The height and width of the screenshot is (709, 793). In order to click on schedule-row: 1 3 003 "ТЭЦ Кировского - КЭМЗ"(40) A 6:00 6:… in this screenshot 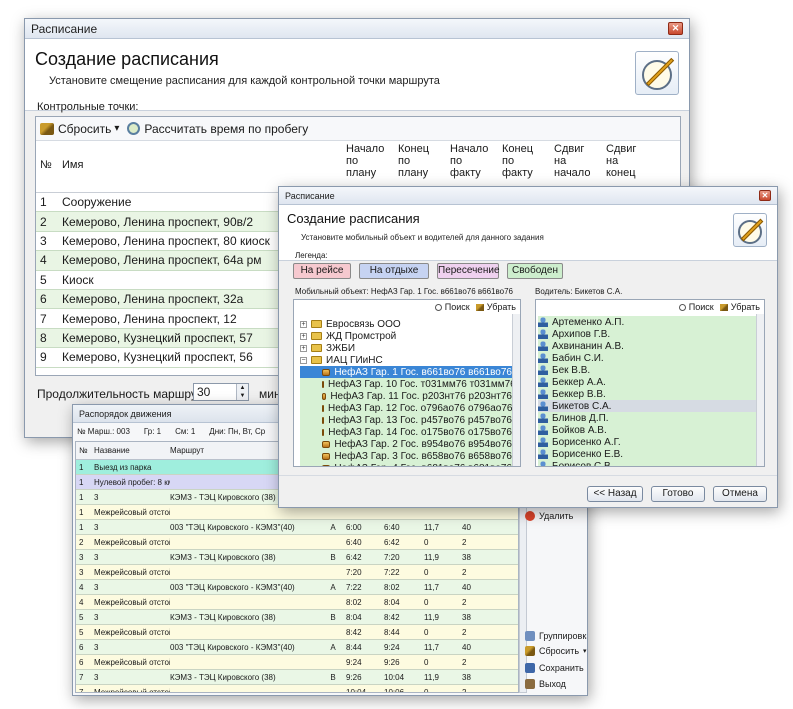, I will do `click(297, 527)`.